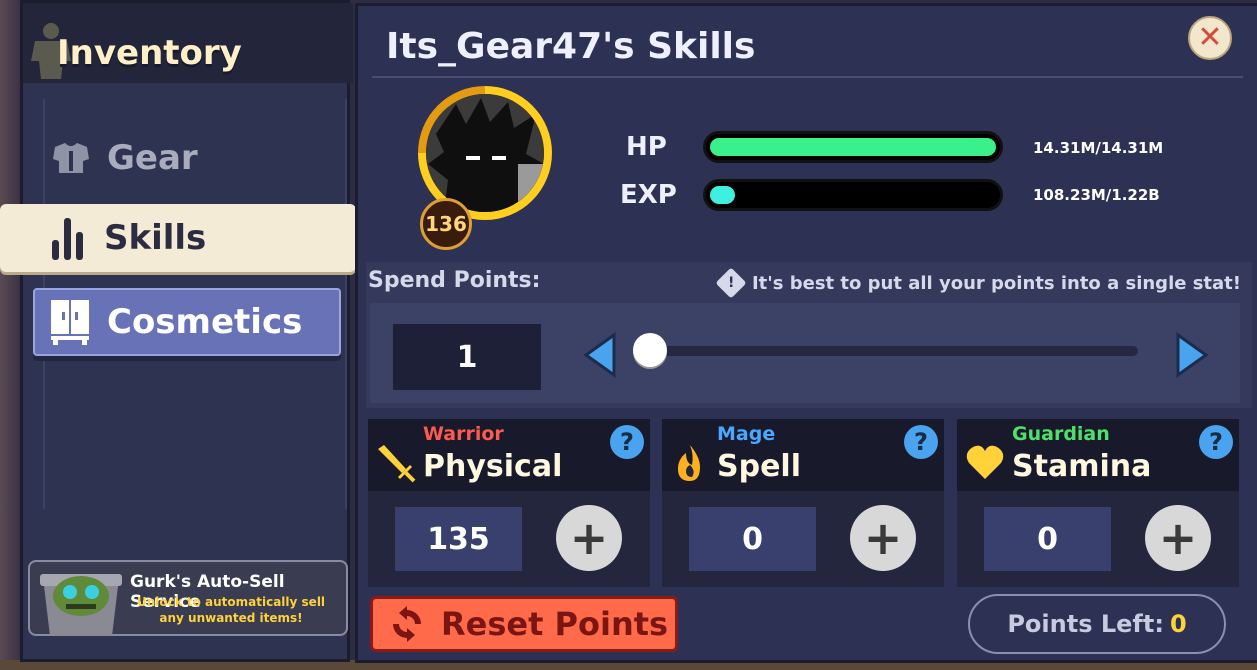 This screenshot has height=670, width=1257. I want to click on reset-label: Reset Points, so click(555, 624).